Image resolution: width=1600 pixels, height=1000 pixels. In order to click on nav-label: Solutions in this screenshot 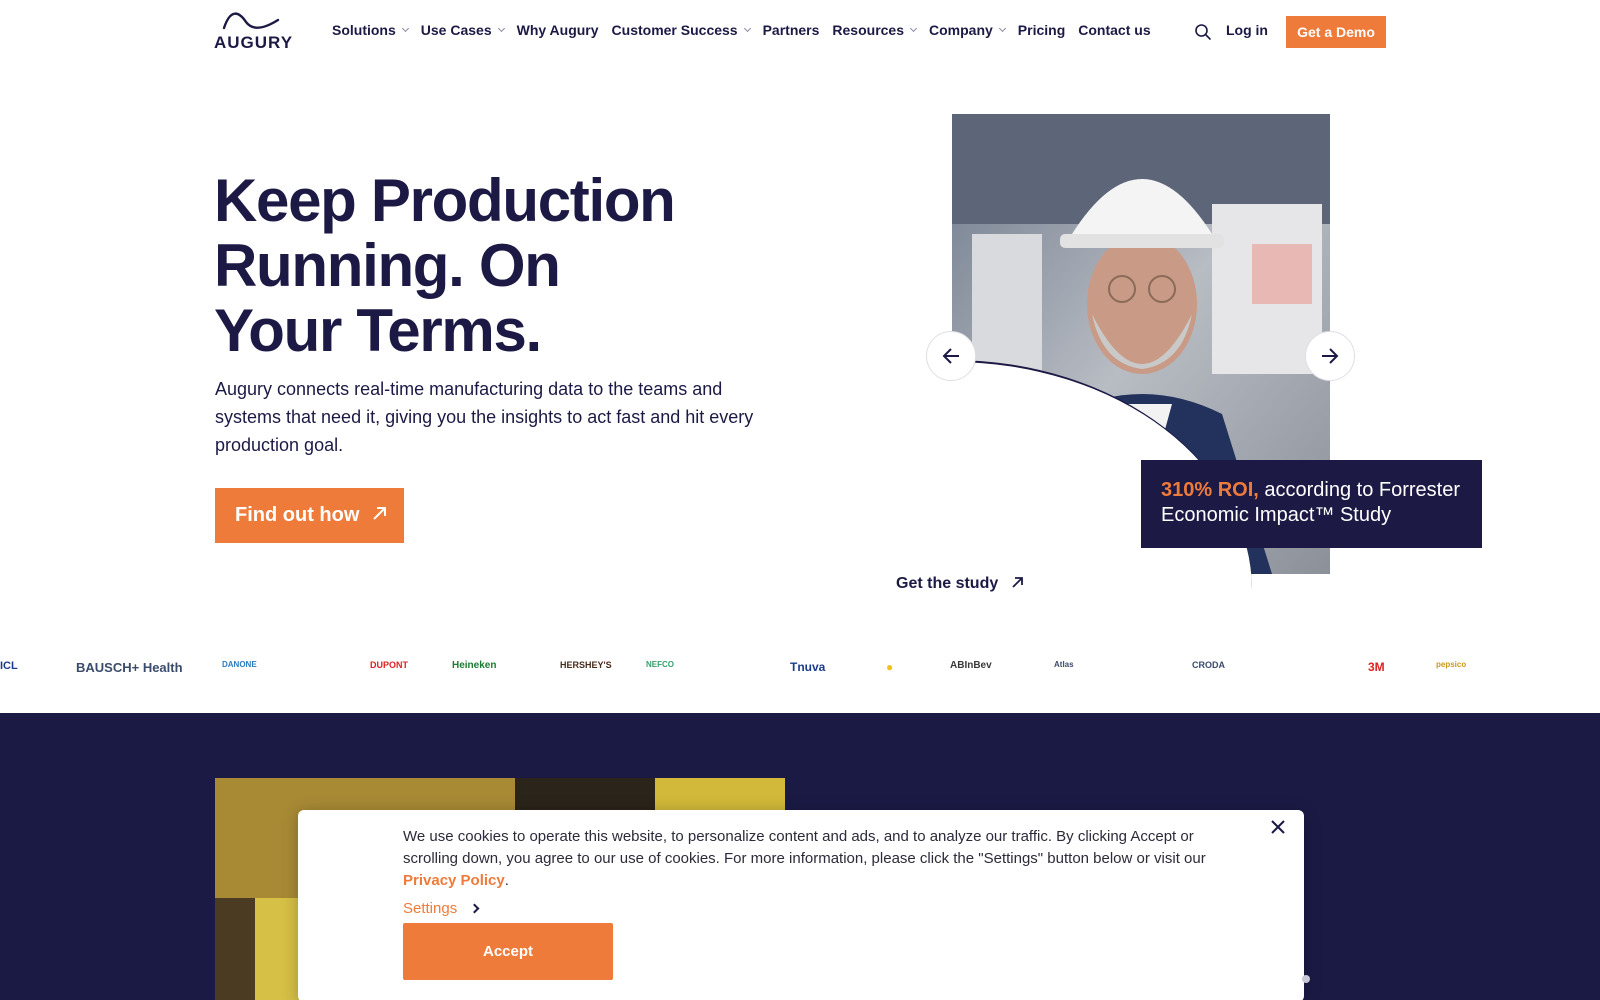, I will do `click(364, 30)`.